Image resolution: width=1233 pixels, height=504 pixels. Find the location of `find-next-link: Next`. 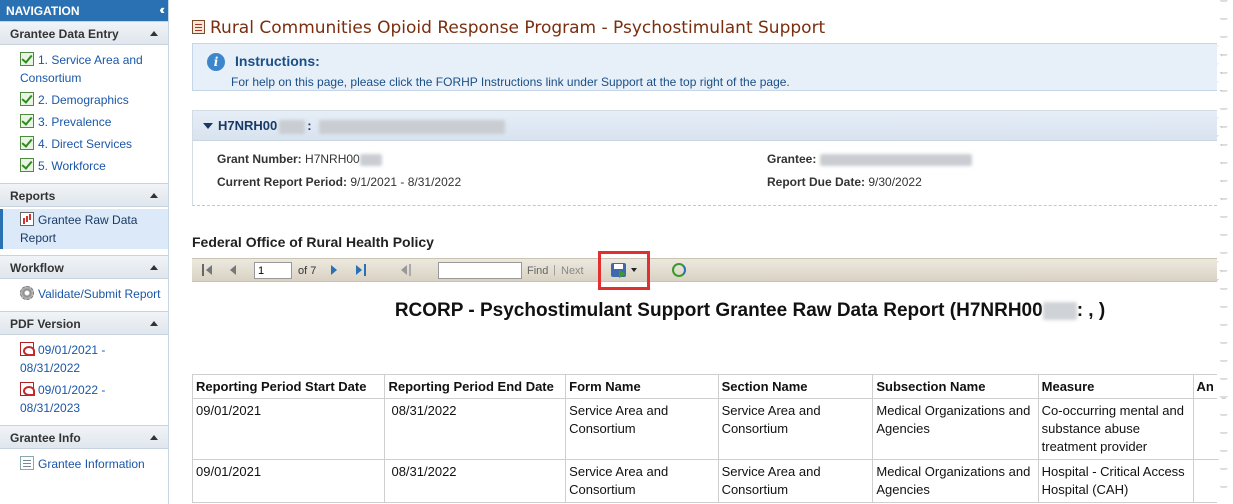

find-next-link: Next is located at coordinates (572, 271).